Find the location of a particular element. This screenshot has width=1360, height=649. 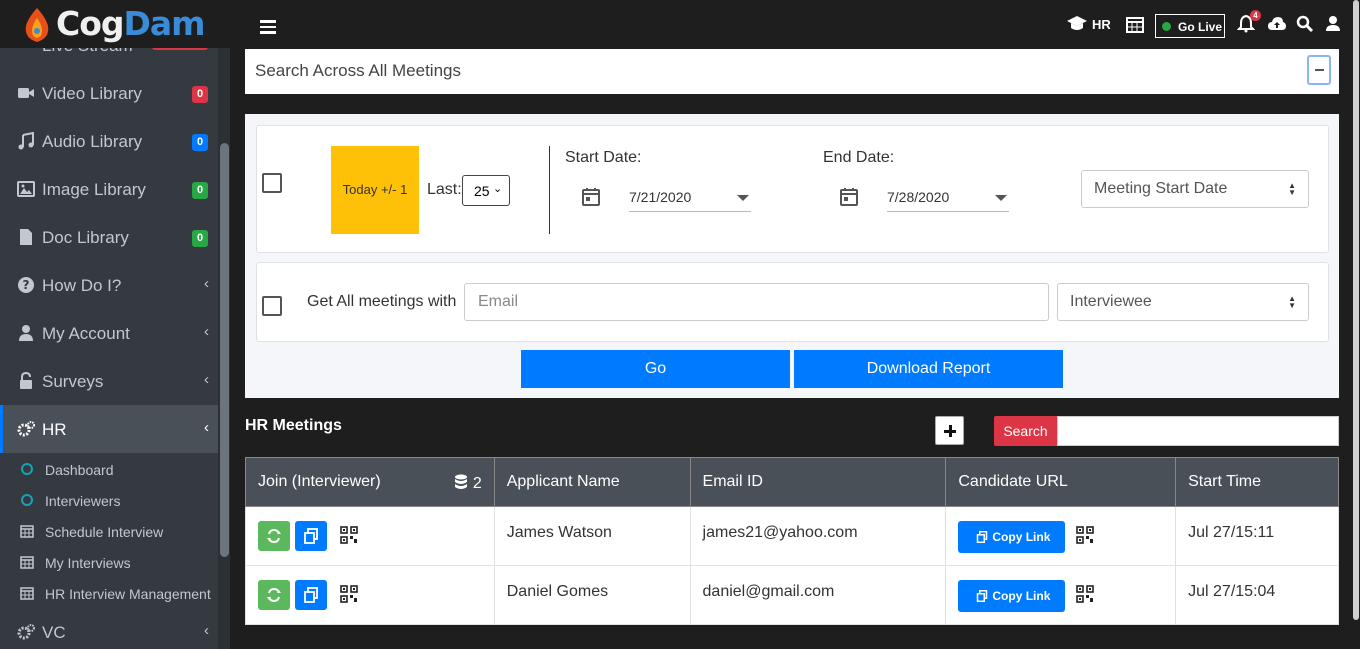

column-header-candidate-url: Candidate URL is located at coordinates (1061, 482).